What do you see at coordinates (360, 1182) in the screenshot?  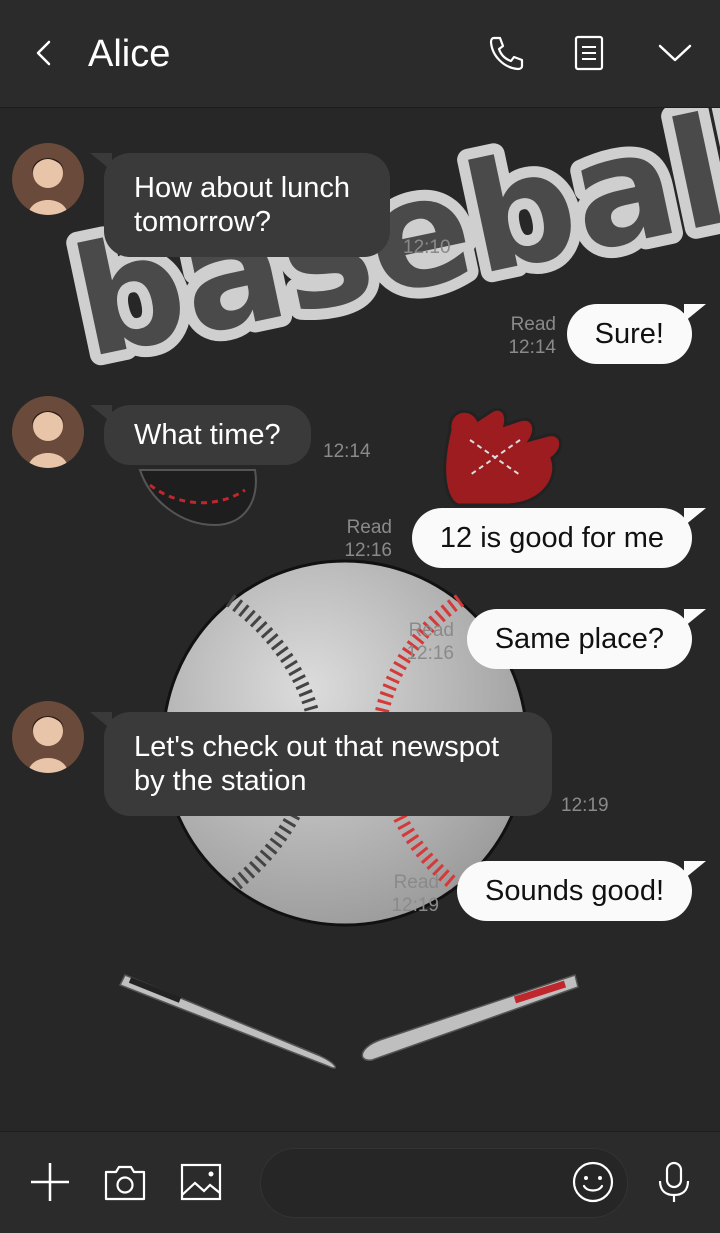 I see `message-composer` at bounding box center [360, 1182].